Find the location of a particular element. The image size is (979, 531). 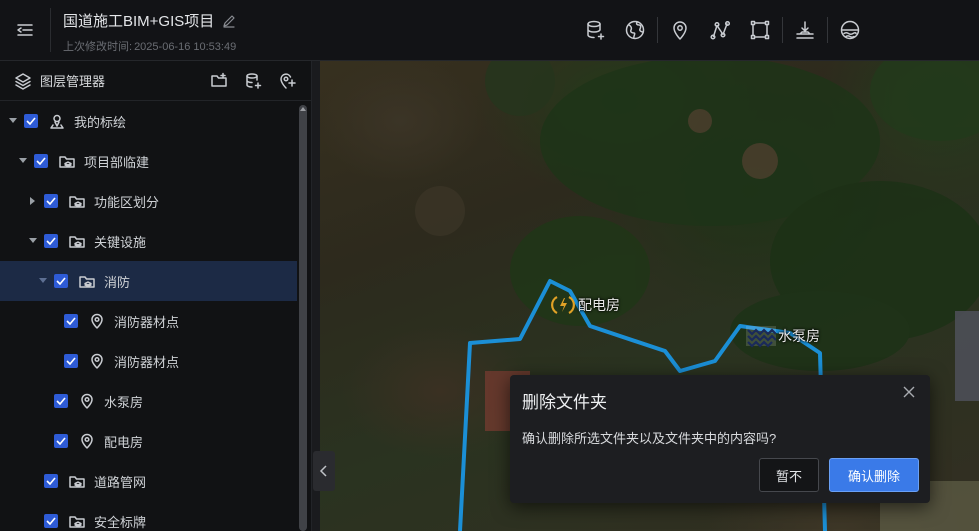

map-label-text: 水泵房 is located at coordinates (799, 336).